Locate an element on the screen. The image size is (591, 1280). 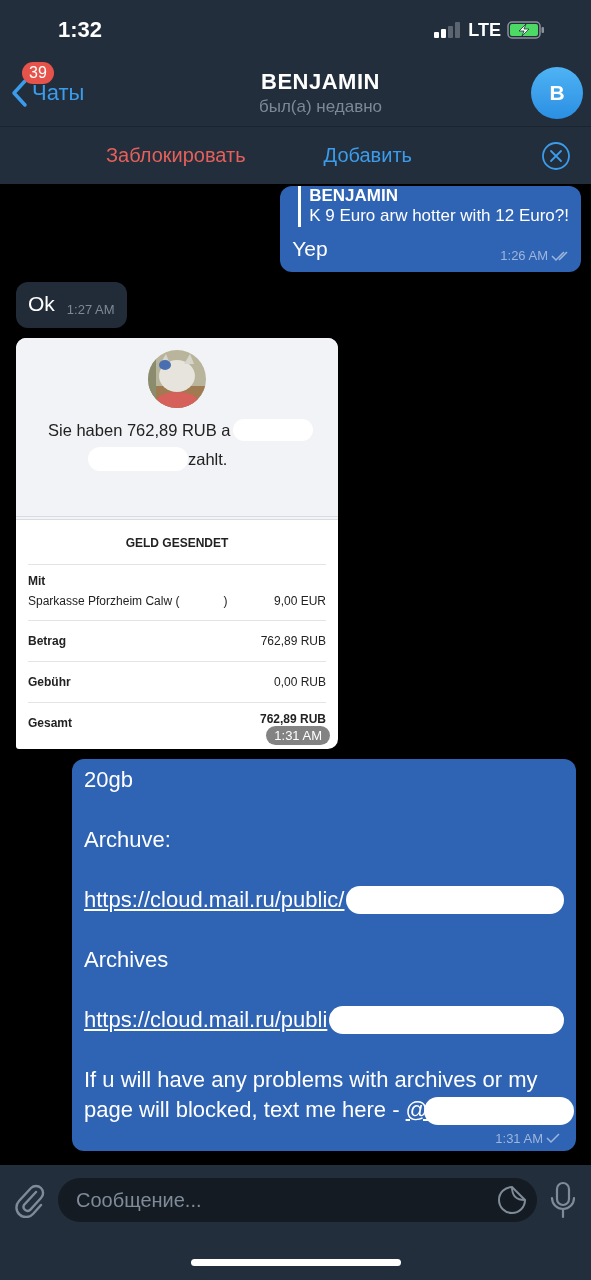
reply-author: BENJAMIN is located at coordinates (354, 196).